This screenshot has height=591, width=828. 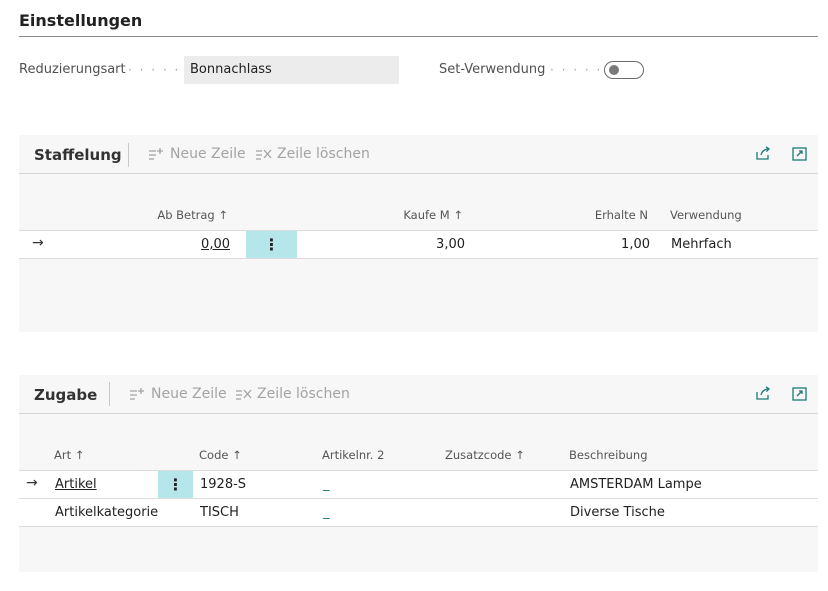 What do you see at coordinates (604, 215) in the screenshot?
I see `col-erhalte: Erhalte N` at bounding box center [604, 215].